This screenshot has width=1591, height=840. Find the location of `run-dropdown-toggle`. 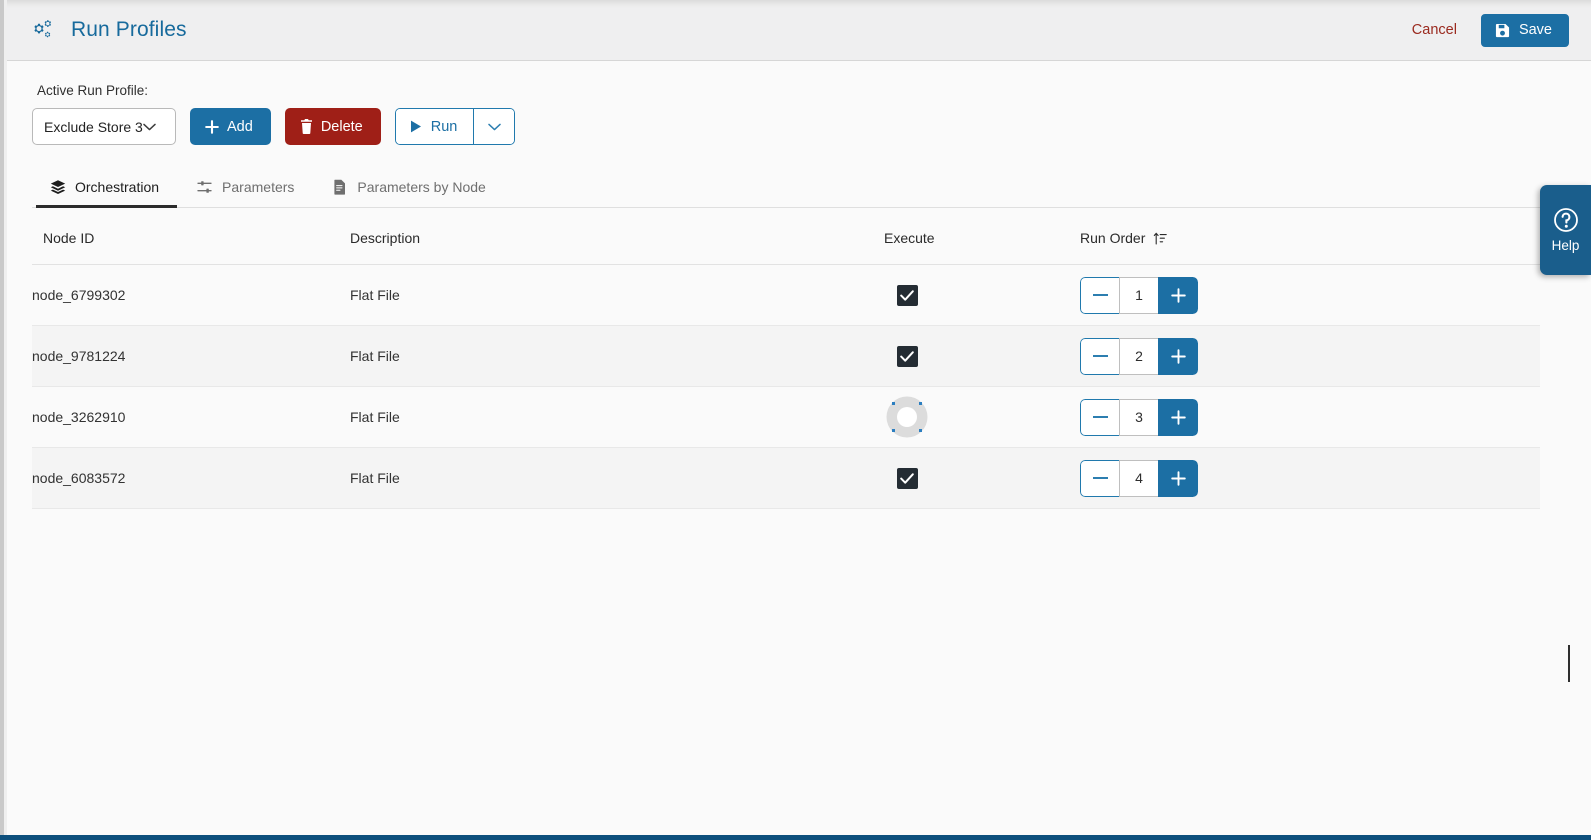

run-dropdown-toggle is located at coordinates (494, 126).